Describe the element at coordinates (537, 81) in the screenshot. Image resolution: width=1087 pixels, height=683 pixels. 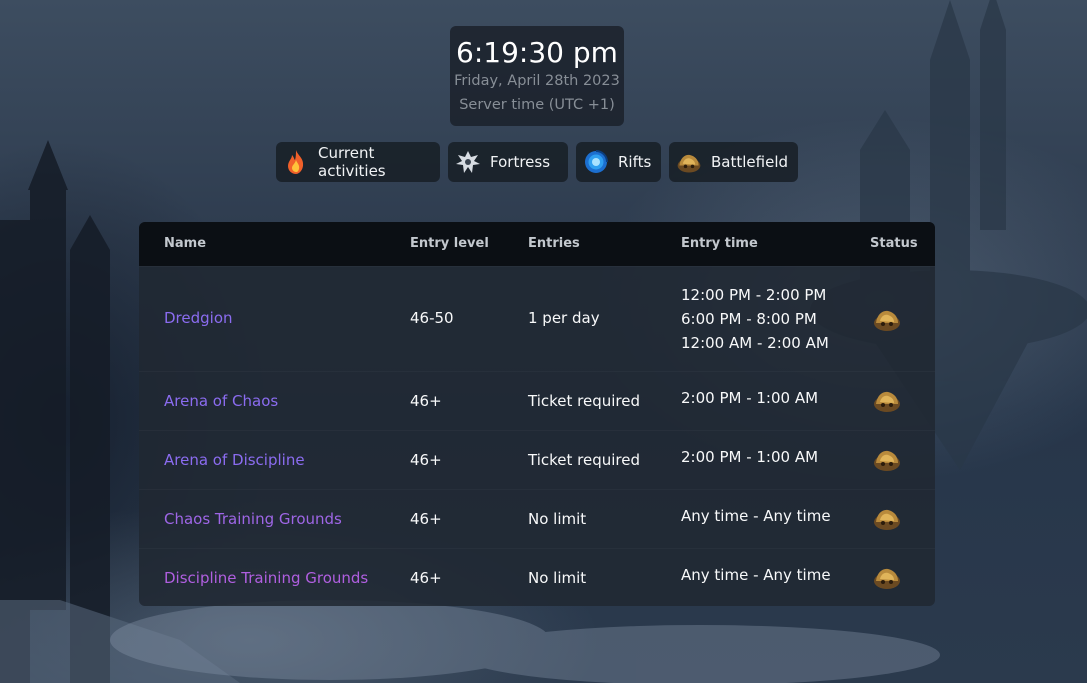
I see `clock-date: Friday, April 28th 2023` at that location.